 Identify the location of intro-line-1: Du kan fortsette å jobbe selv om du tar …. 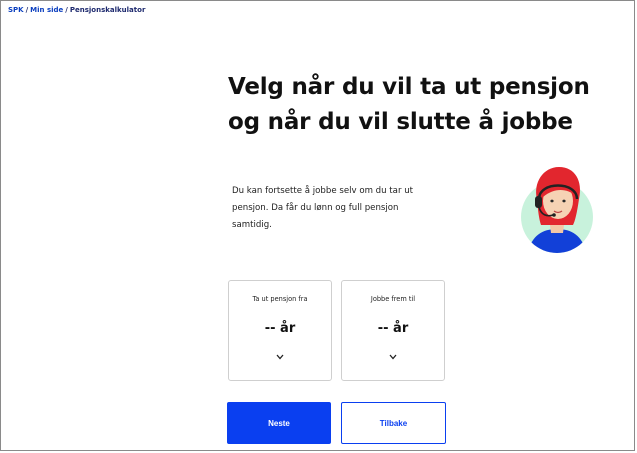
(323, 191).